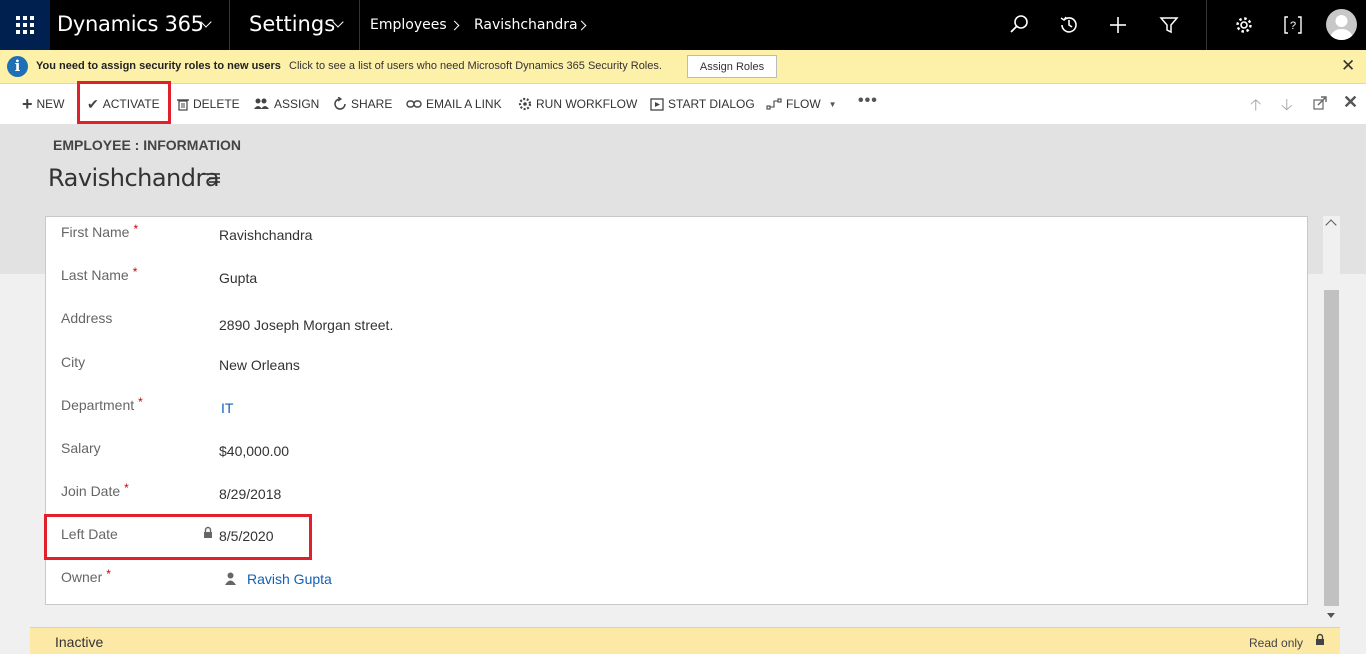 This screenshot has width=1366, height=654. What do you see at coordinates (454, 104) in the screenshot?
I see `email-link-button: EMAIL A LINK` at bounding box center [454, 104].